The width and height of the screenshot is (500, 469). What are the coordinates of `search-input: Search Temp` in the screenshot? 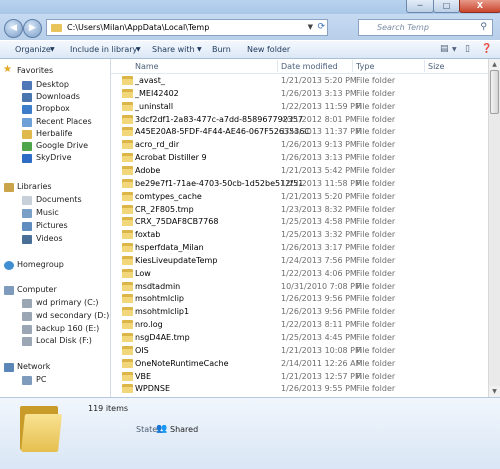 It's located at (403, 27).